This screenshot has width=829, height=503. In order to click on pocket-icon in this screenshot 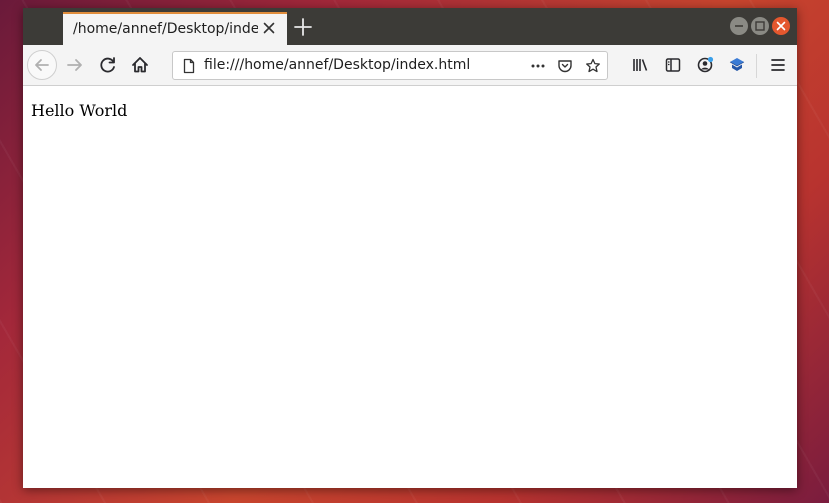, I will do `click(565, 66)`.